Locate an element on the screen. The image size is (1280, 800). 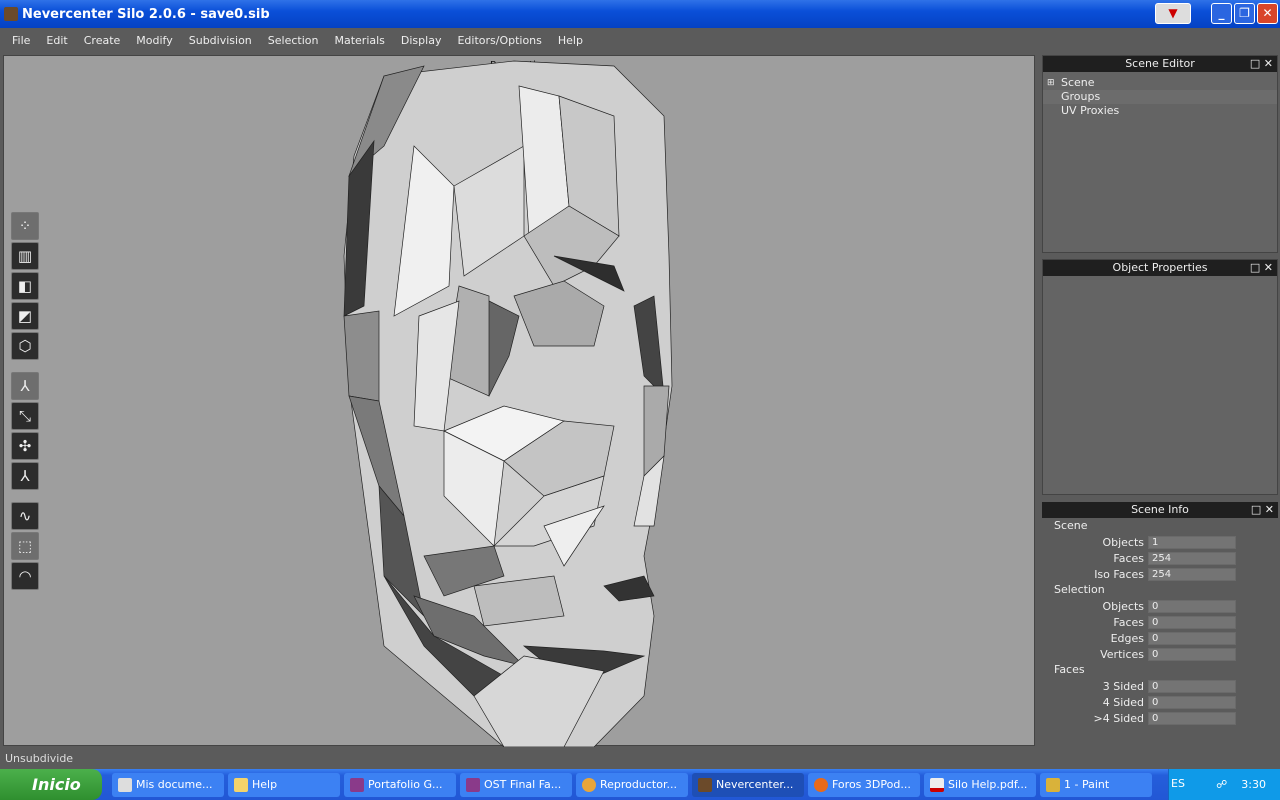
info-row: Objects 0 is located at coordinates (1160, 606).